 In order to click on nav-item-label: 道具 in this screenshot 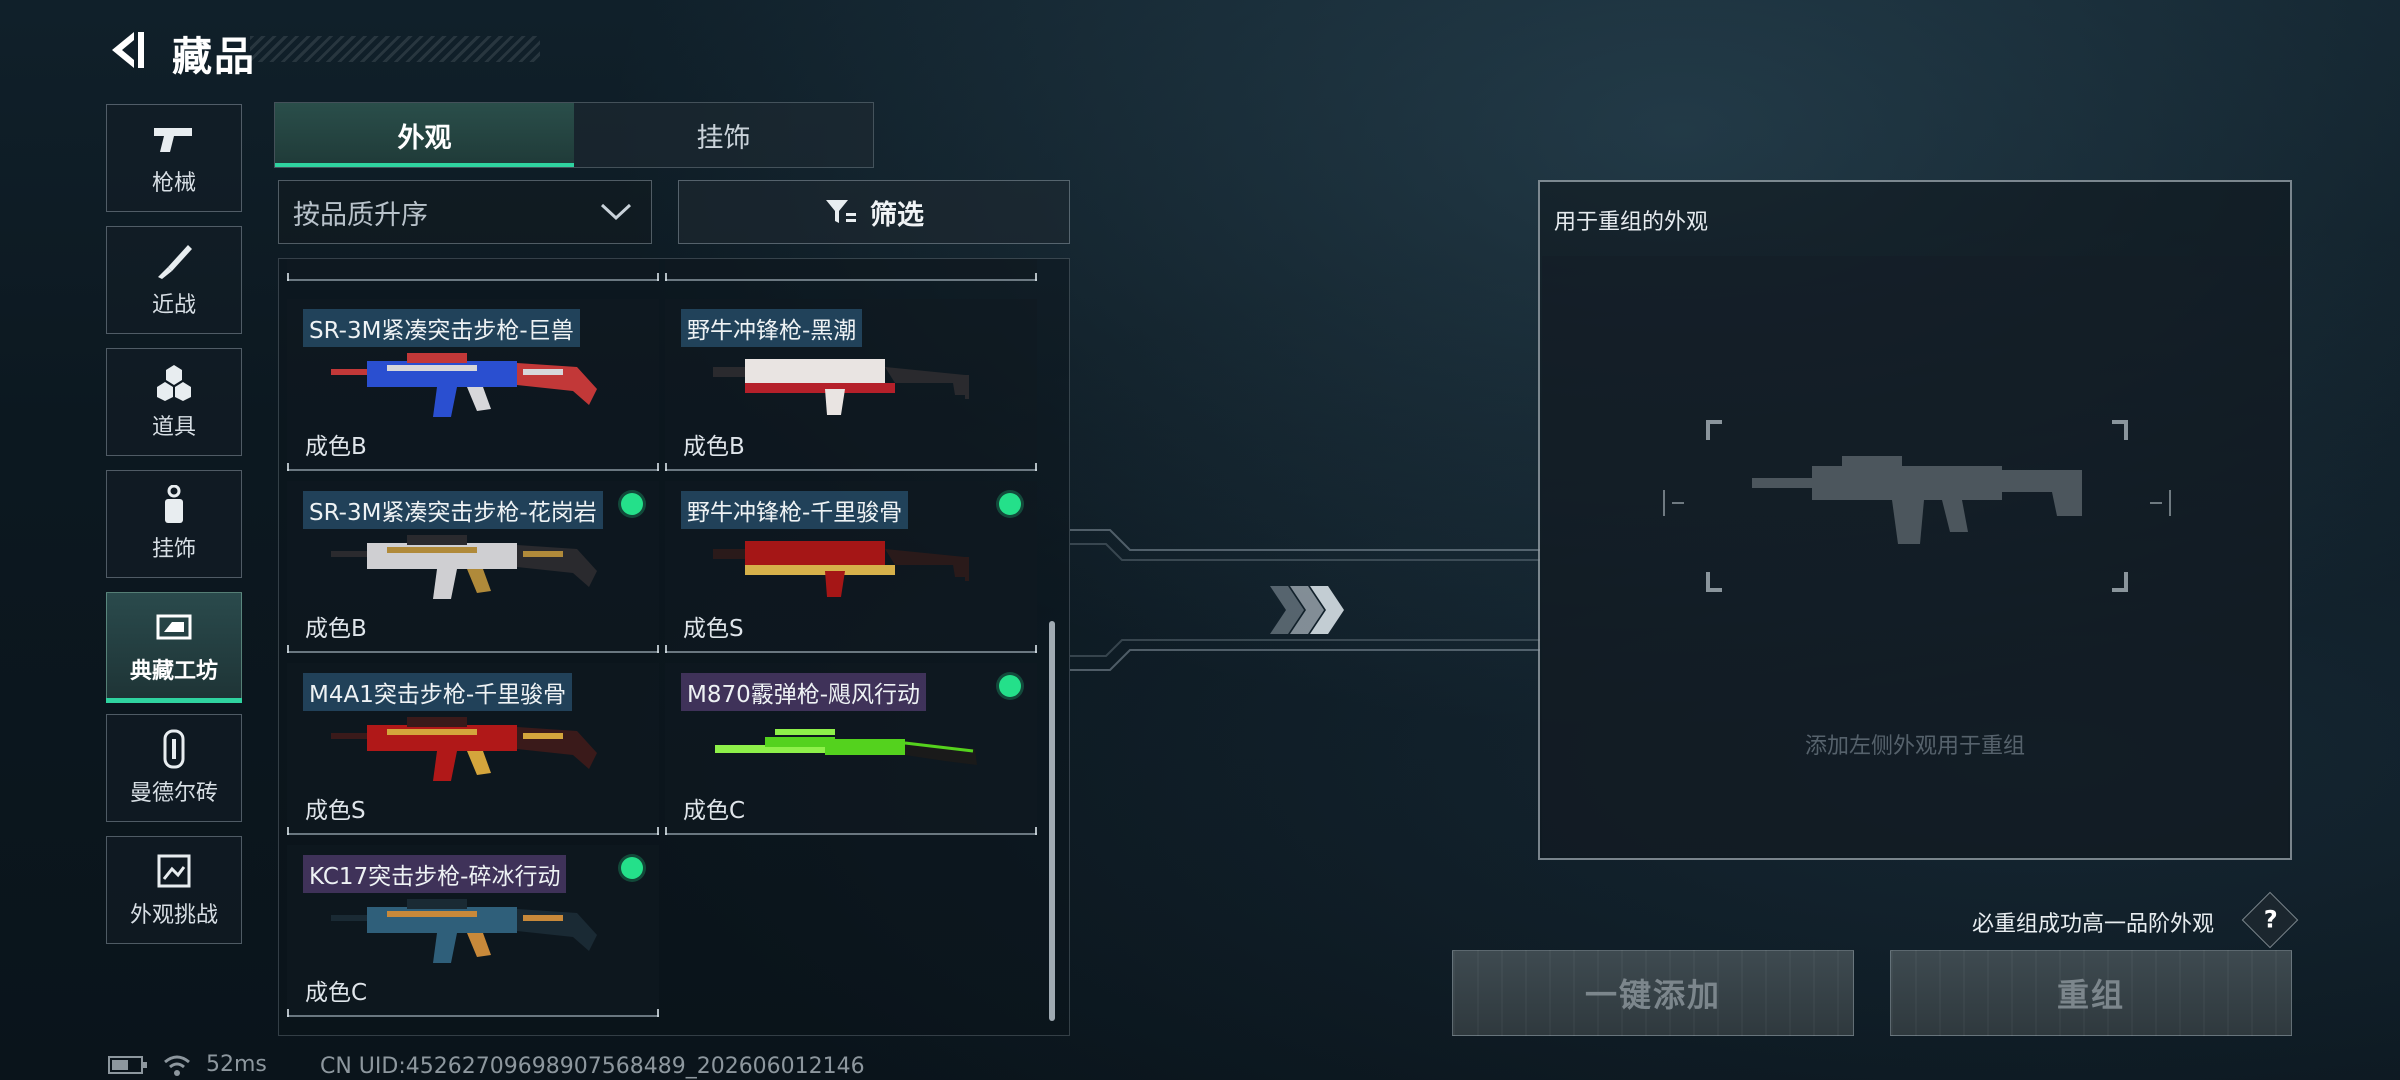, I will do `click(173, 427)`.